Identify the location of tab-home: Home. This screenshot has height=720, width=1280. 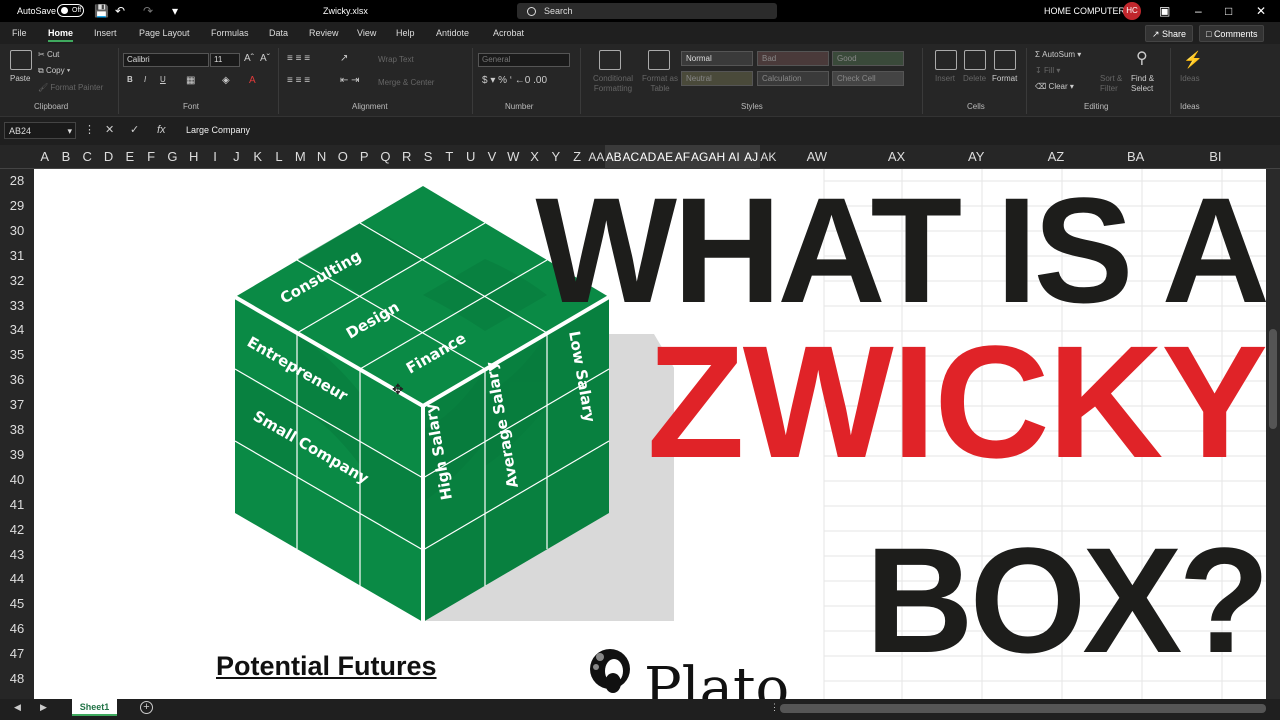
(61, 33).